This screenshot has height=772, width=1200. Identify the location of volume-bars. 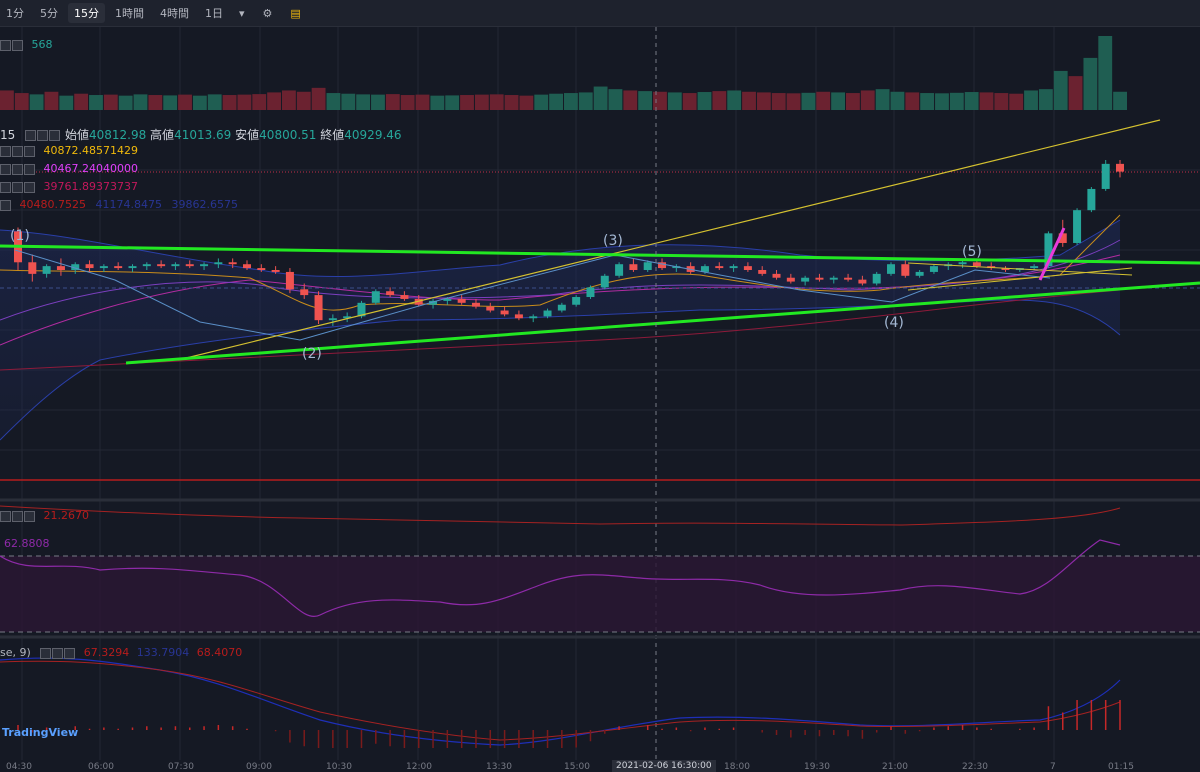
(563, 73).